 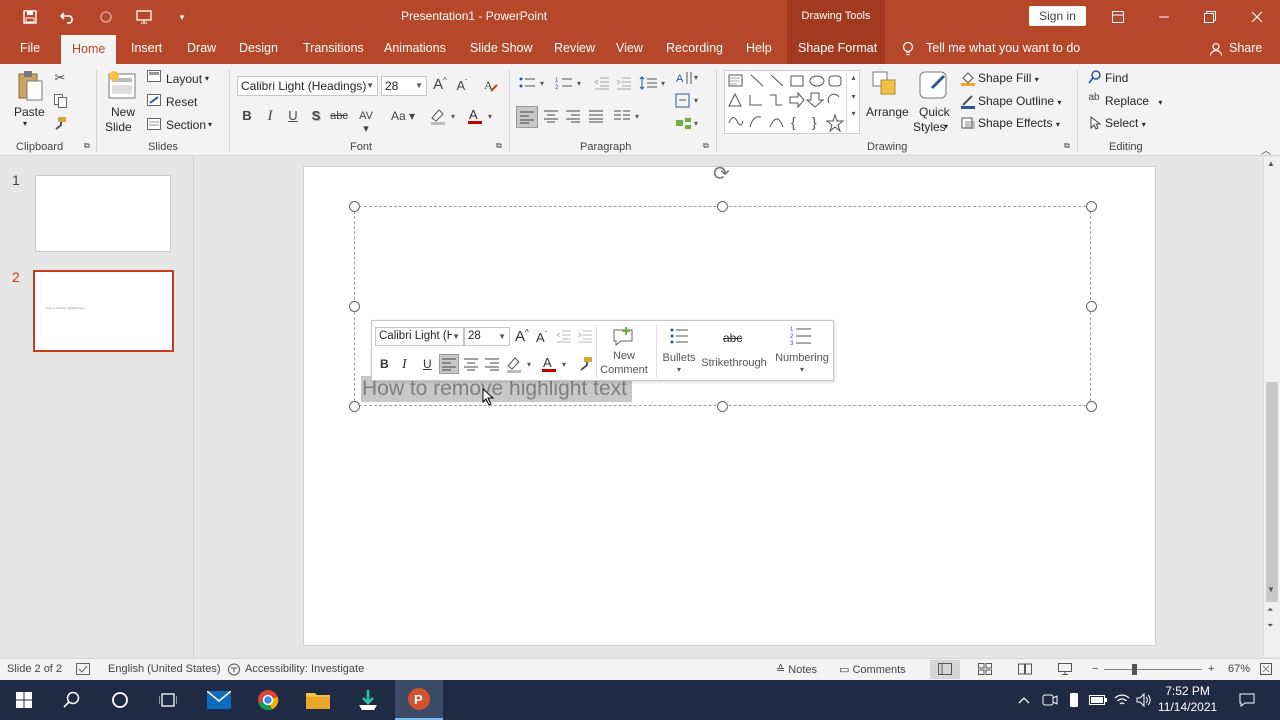 I want to click on shape-fill-button: Shape Fill ▾, so click(x=1008, y=78).